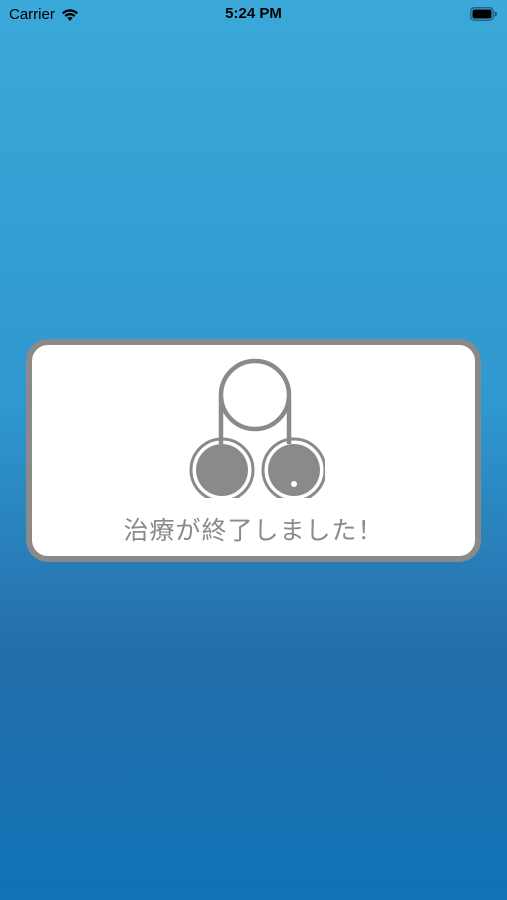 This screenshot has width=507, height=900. What do you see at coordinates (253, 530) in the screenshot?
I see `treatment-complete-message: 治療が終了しました！` at bounding box center [253, 530].